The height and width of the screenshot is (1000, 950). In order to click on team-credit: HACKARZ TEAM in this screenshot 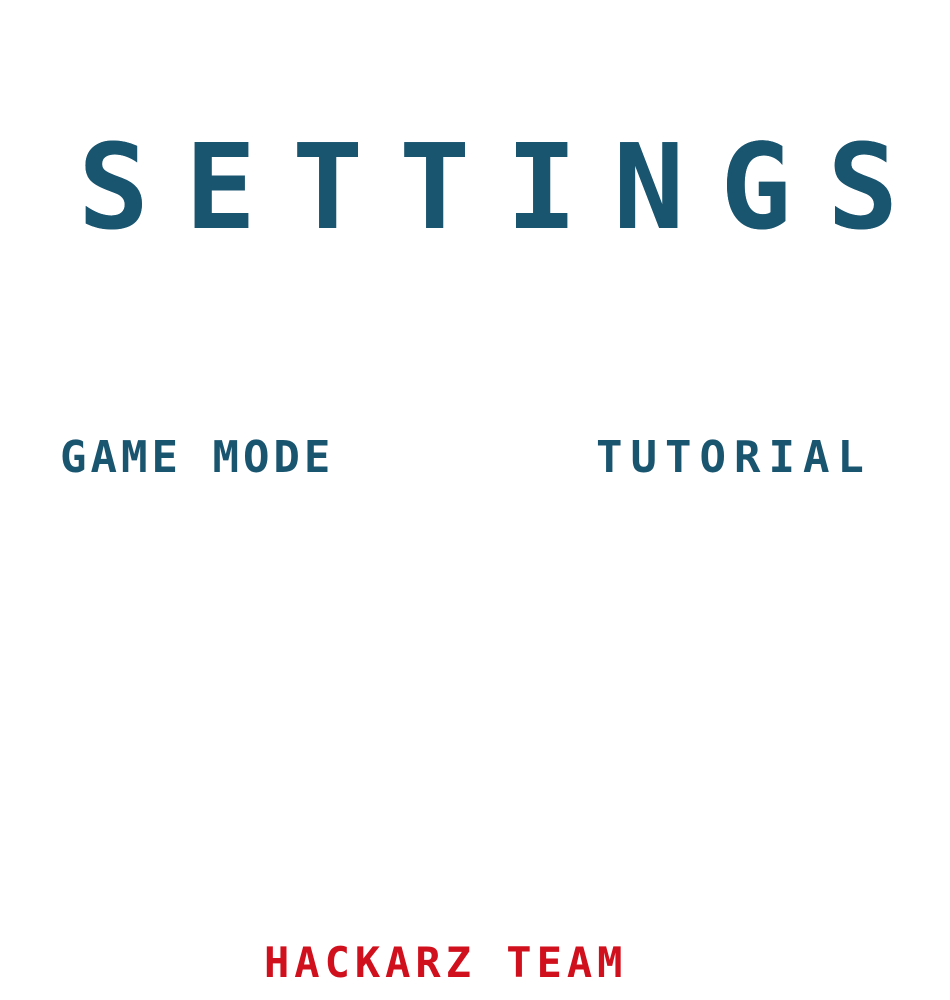, I will do `click(446, 962)`.